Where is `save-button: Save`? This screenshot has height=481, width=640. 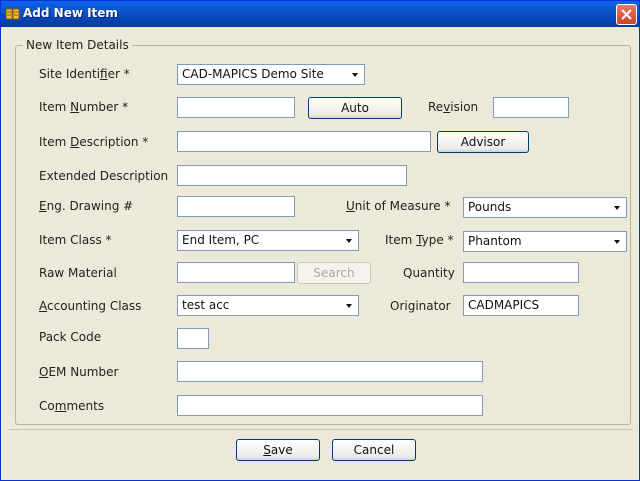
save-button: Save is located at coordinates (278, 450).